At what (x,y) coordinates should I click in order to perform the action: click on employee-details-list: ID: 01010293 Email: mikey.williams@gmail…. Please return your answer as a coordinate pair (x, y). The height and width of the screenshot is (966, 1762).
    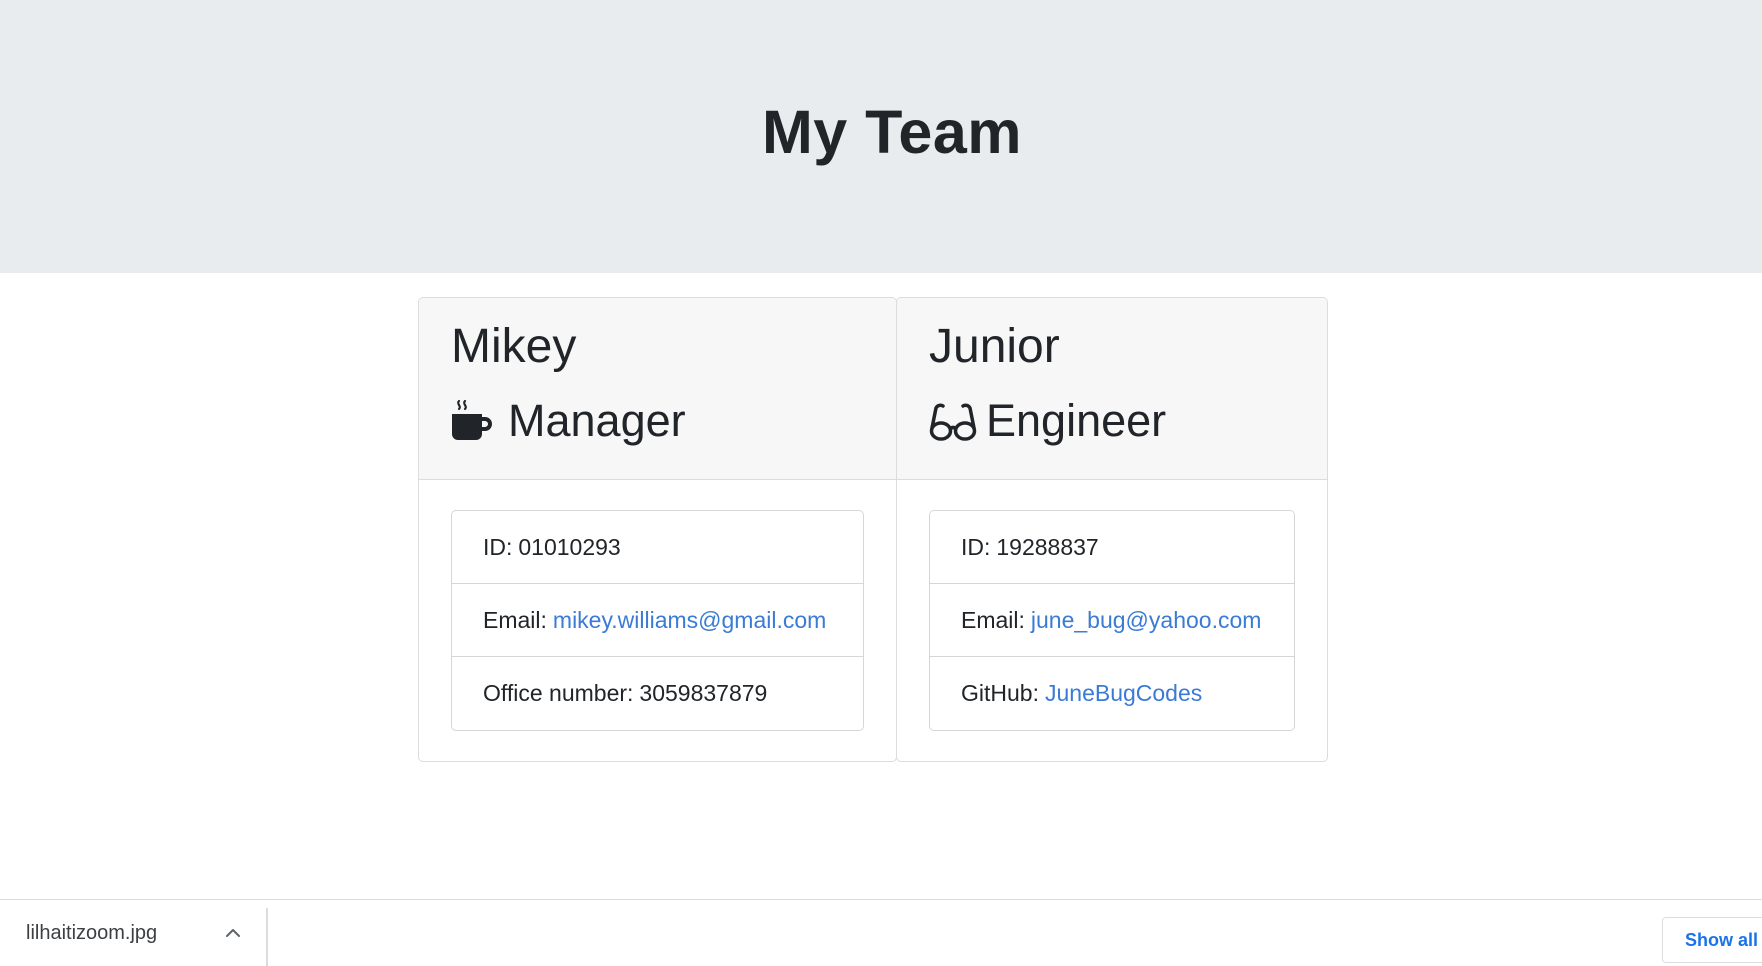
    Looking at the image, I should click on (657, 620).